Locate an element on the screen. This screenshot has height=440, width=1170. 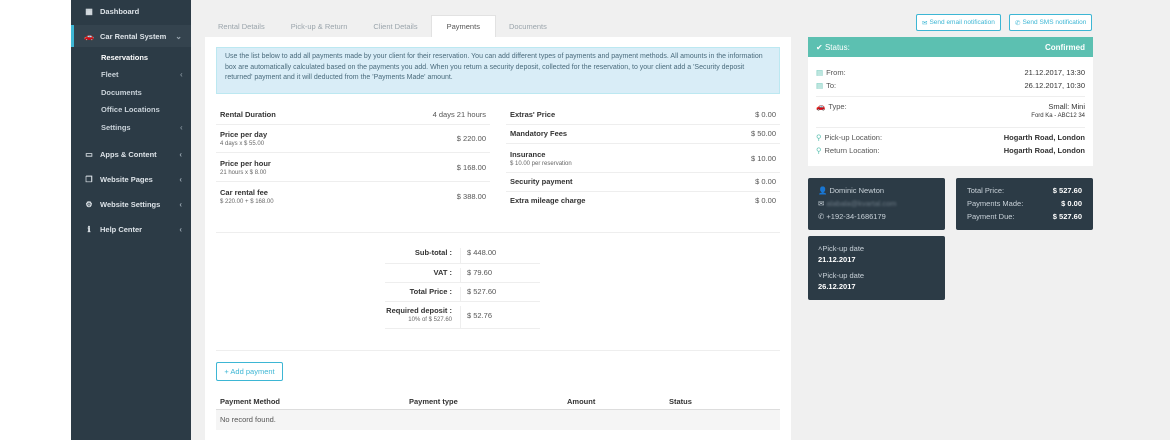
sidebar-item-apps: ▭ Apps & Content ‹ is located at coordinates (131, 154).